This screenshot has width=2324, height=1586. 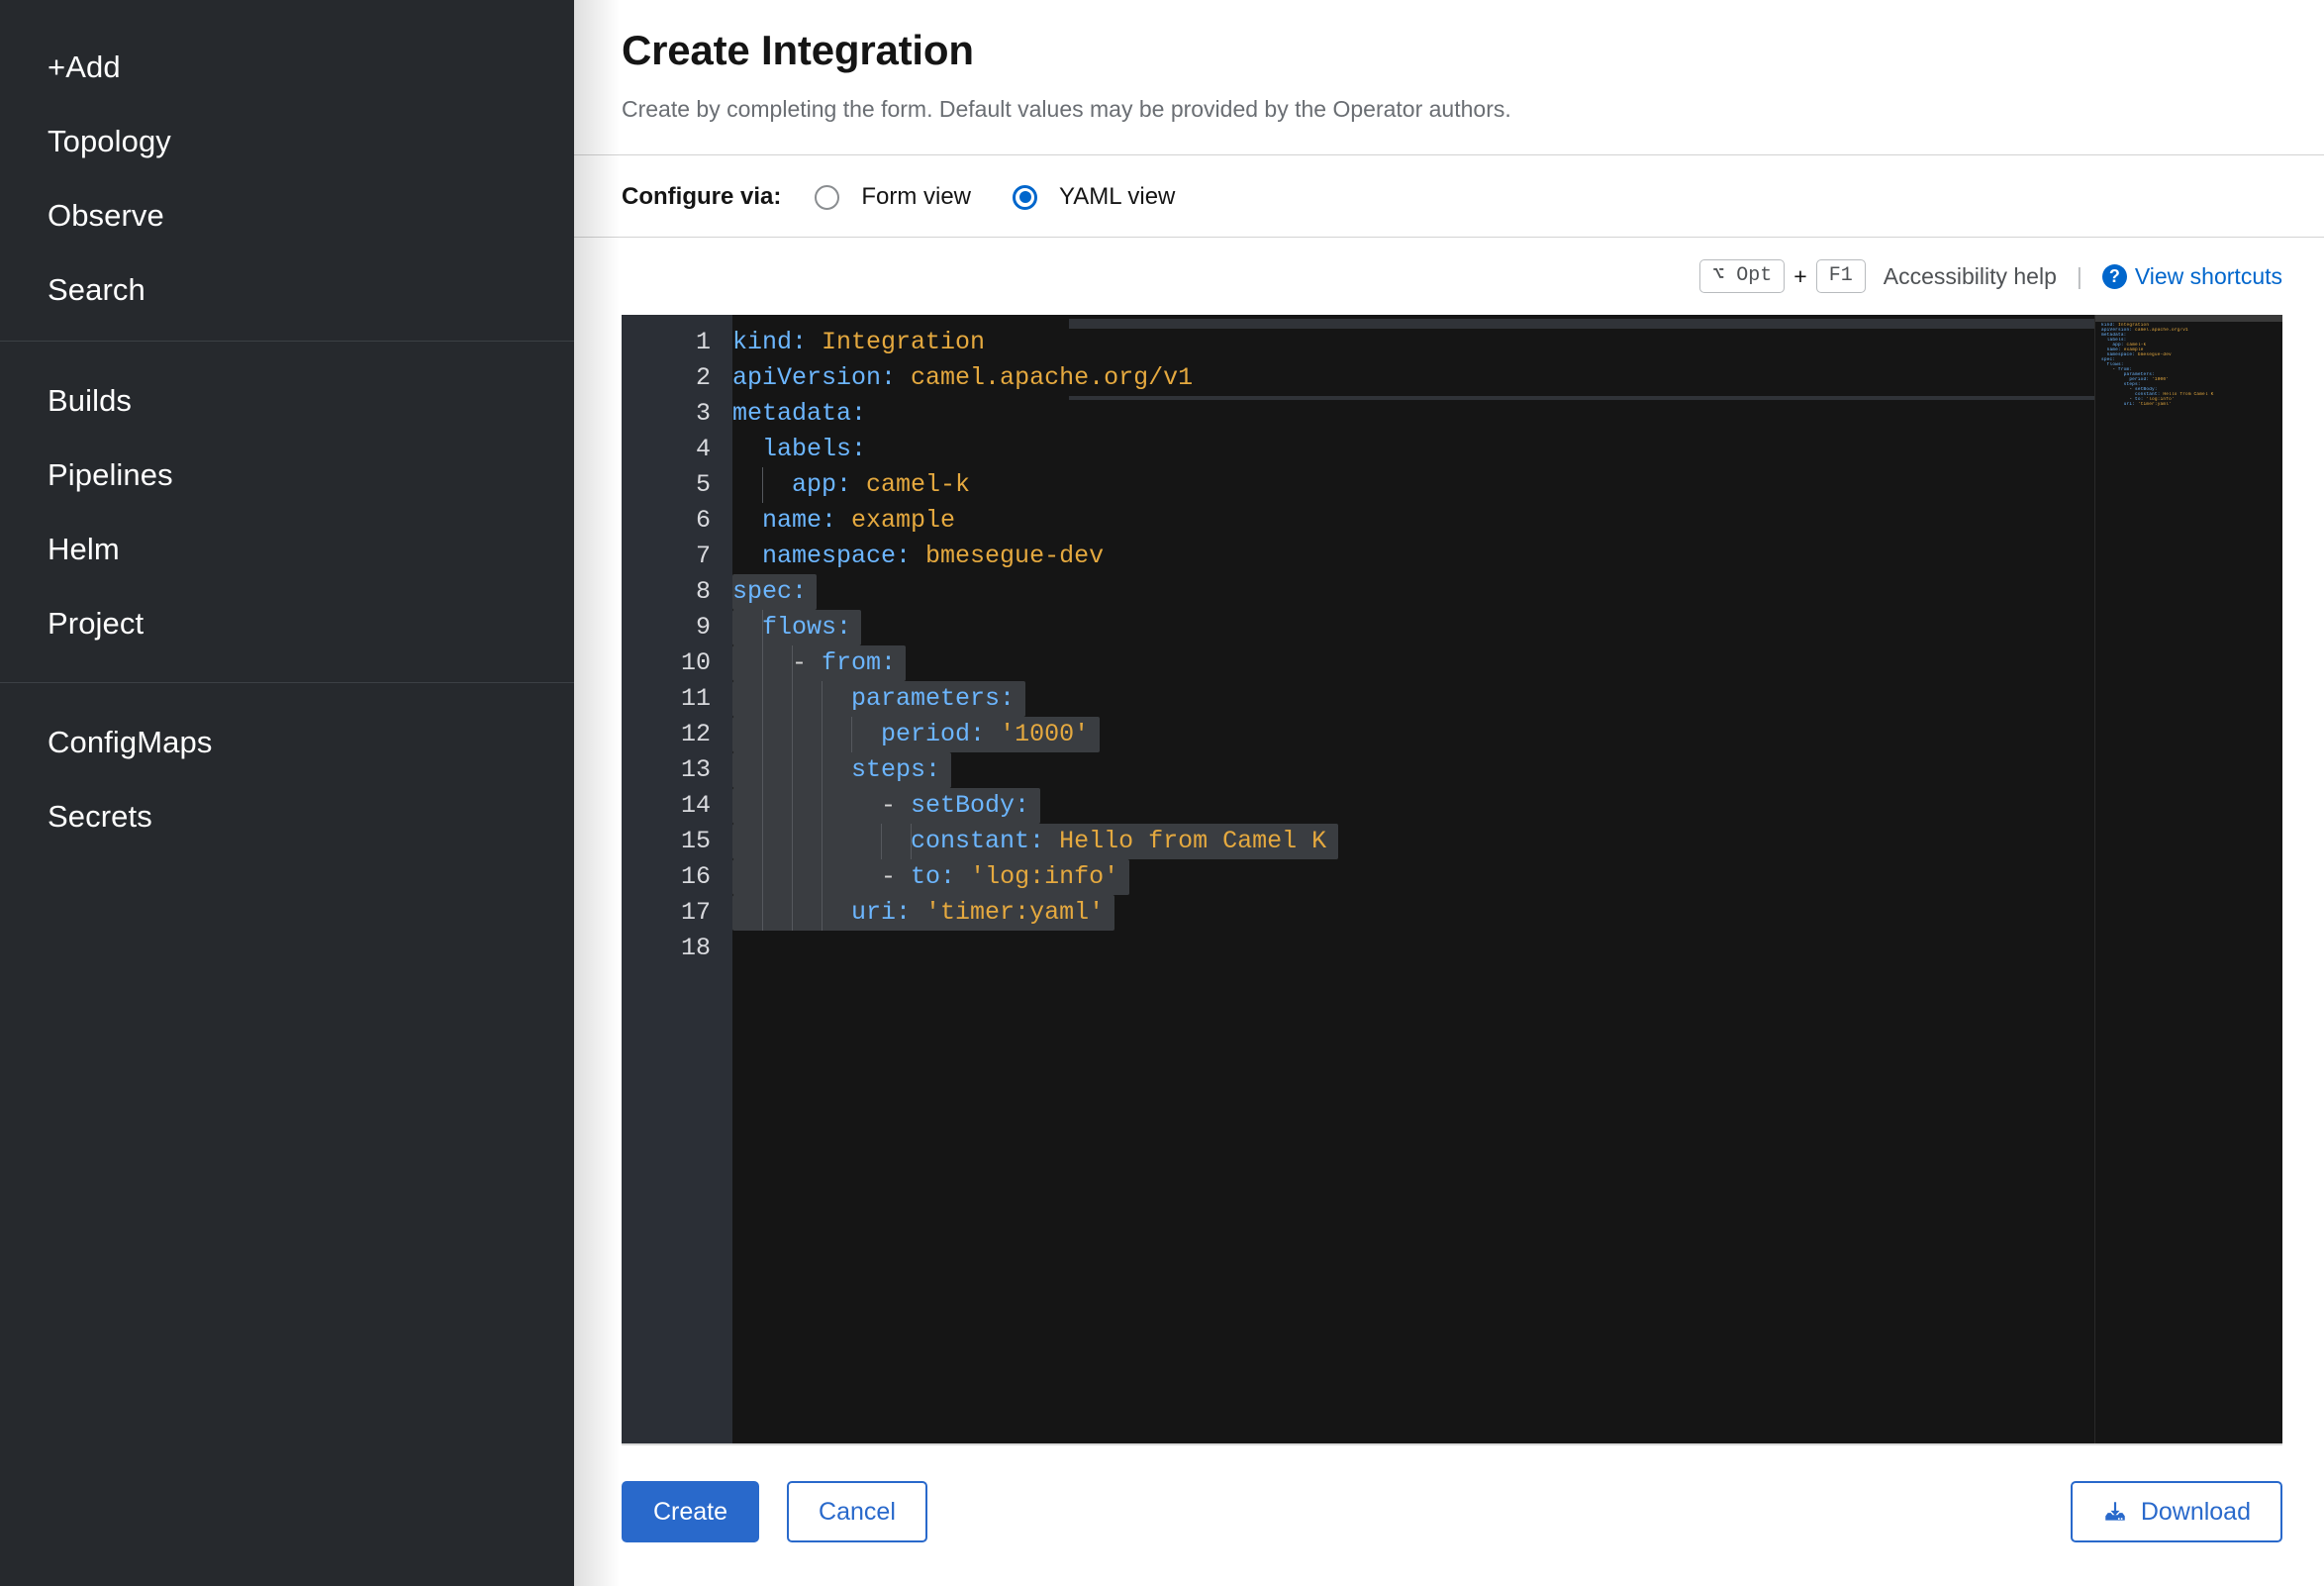 What do you see at coordinates (691, 1511) in the screenshot?
I see `create-button: Create` at bounding box center [691, 1511].